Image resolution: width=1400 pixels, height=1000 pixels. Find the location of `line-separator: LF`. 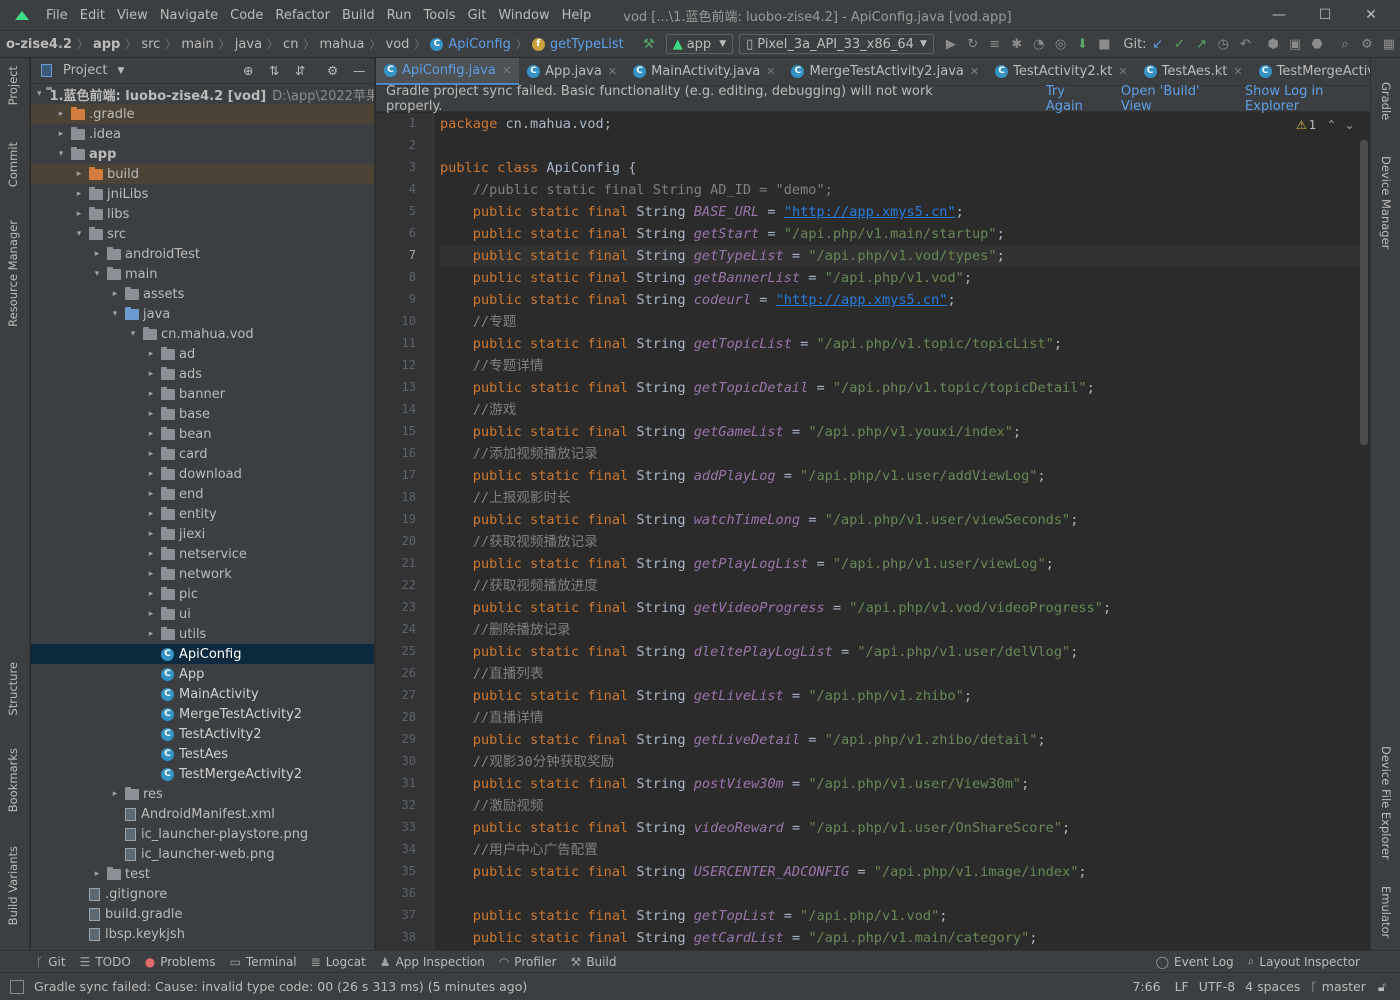

line-separator: LF is located at coordinates (1182, 986).